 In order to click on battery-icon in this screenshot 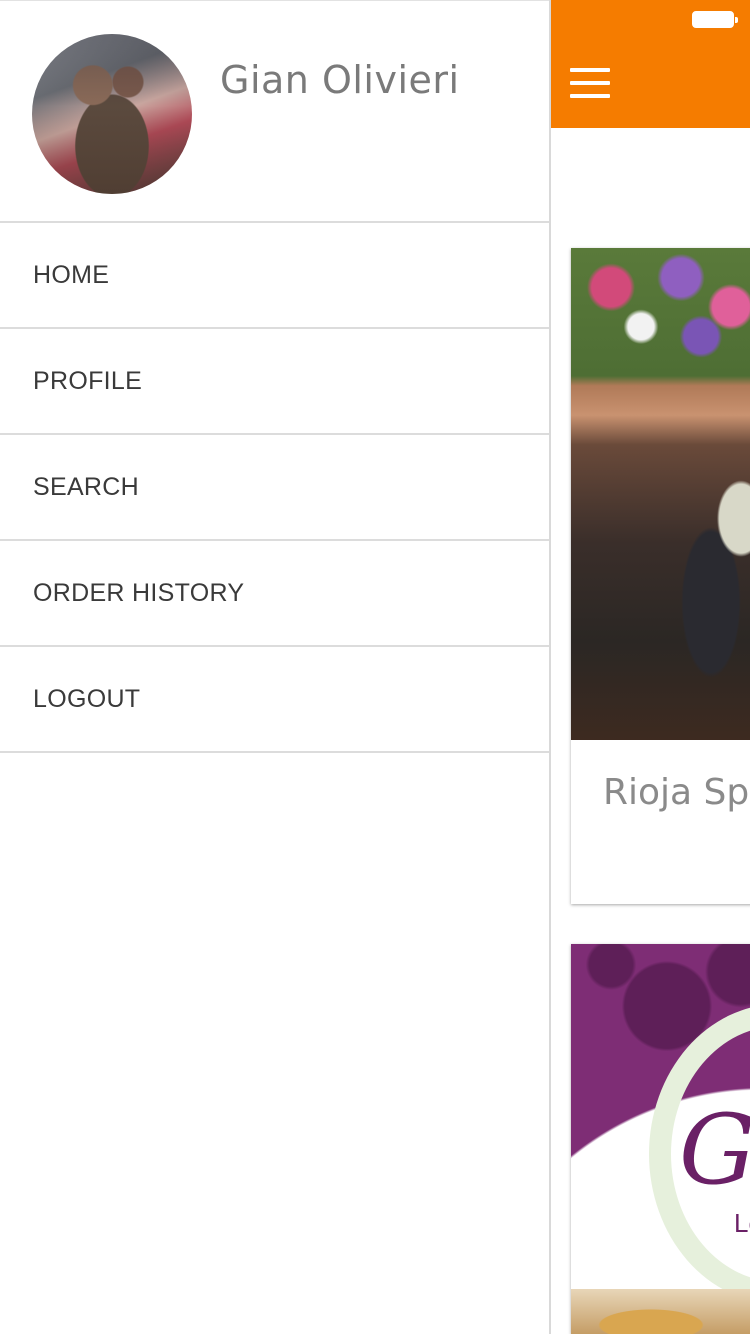, I will do `click(715, 19)`.